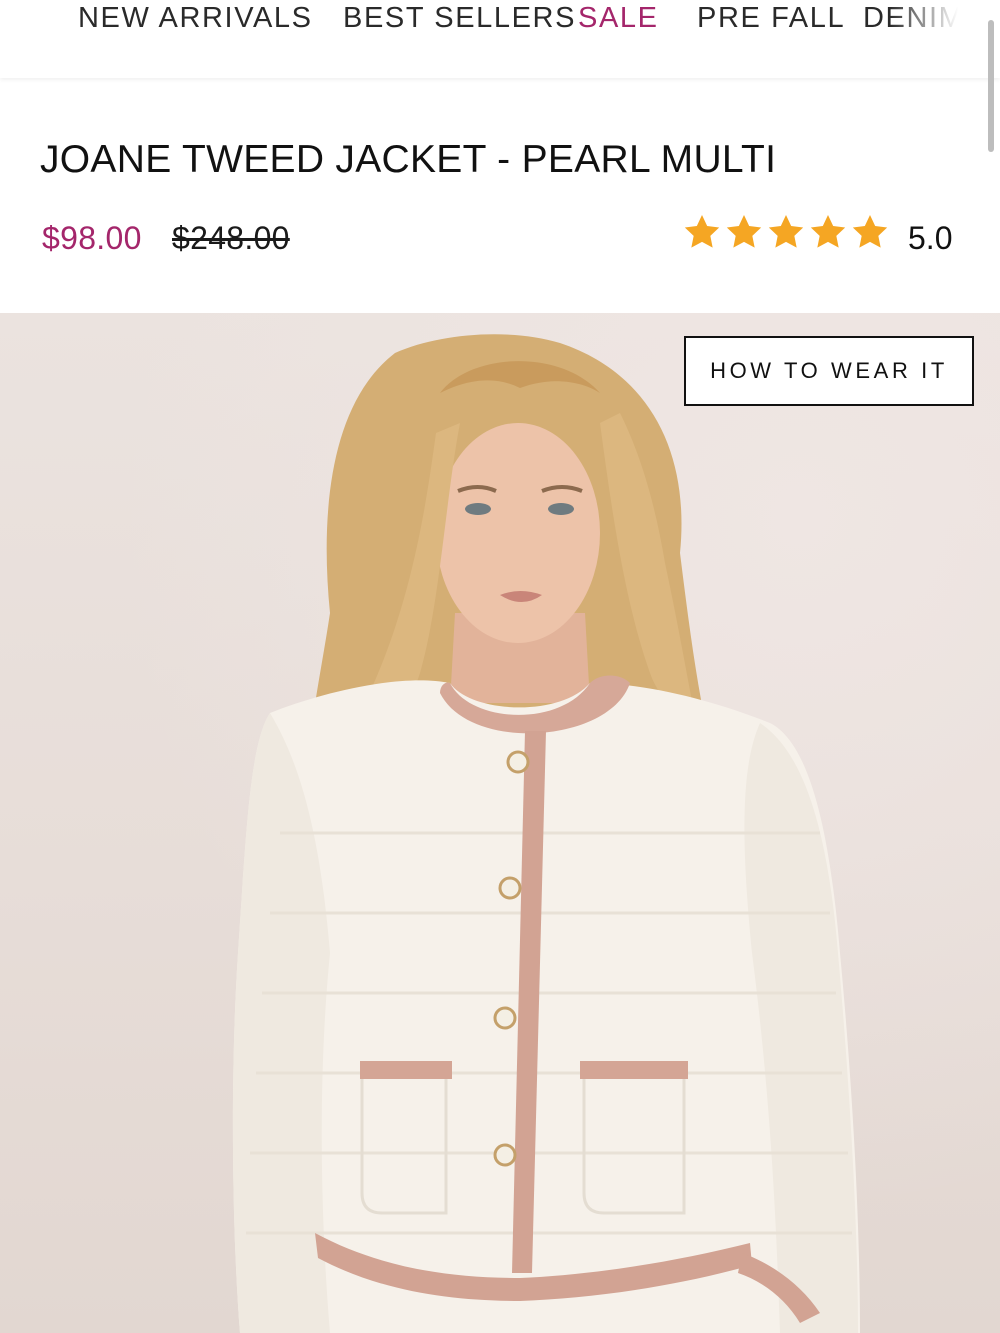 The height and width of the screenshot is (1333, 1000). I want to click on nav-item-best-sellers: BEST SELLERS, so click(459, 18).